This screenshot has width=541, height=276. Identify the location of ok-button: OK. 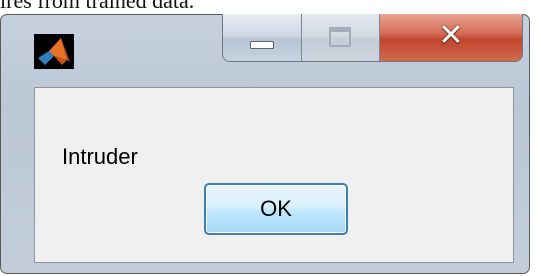
(276, 209).